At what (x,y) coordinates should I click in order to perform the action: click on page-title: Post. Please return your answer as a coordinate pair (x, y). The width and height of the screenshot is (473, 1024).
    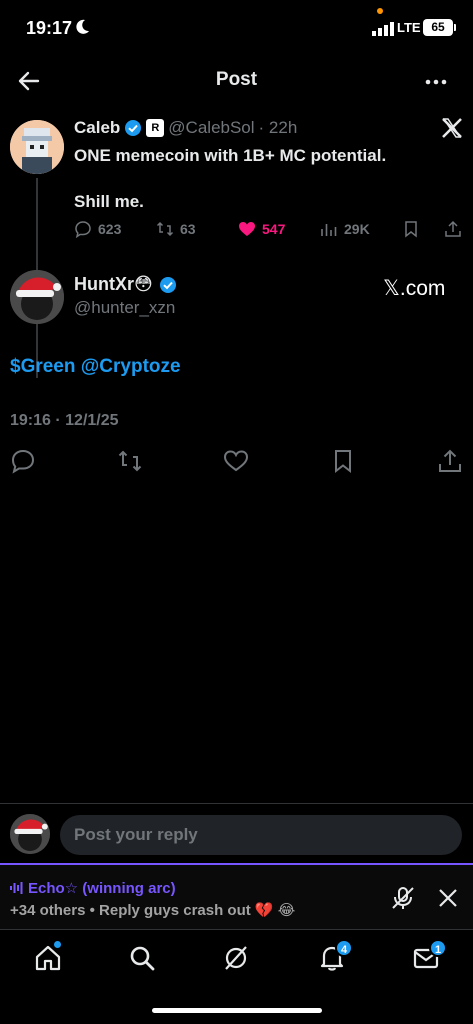
    Looking at the image, I should click on (236, 79).